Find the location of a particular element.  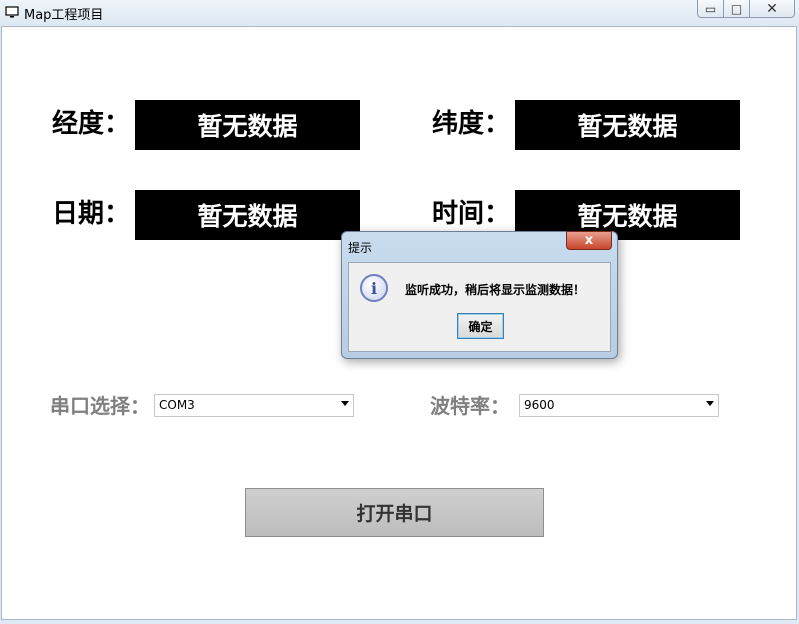

baud-rate-value: 9600 is located at coordinates (539, 405).